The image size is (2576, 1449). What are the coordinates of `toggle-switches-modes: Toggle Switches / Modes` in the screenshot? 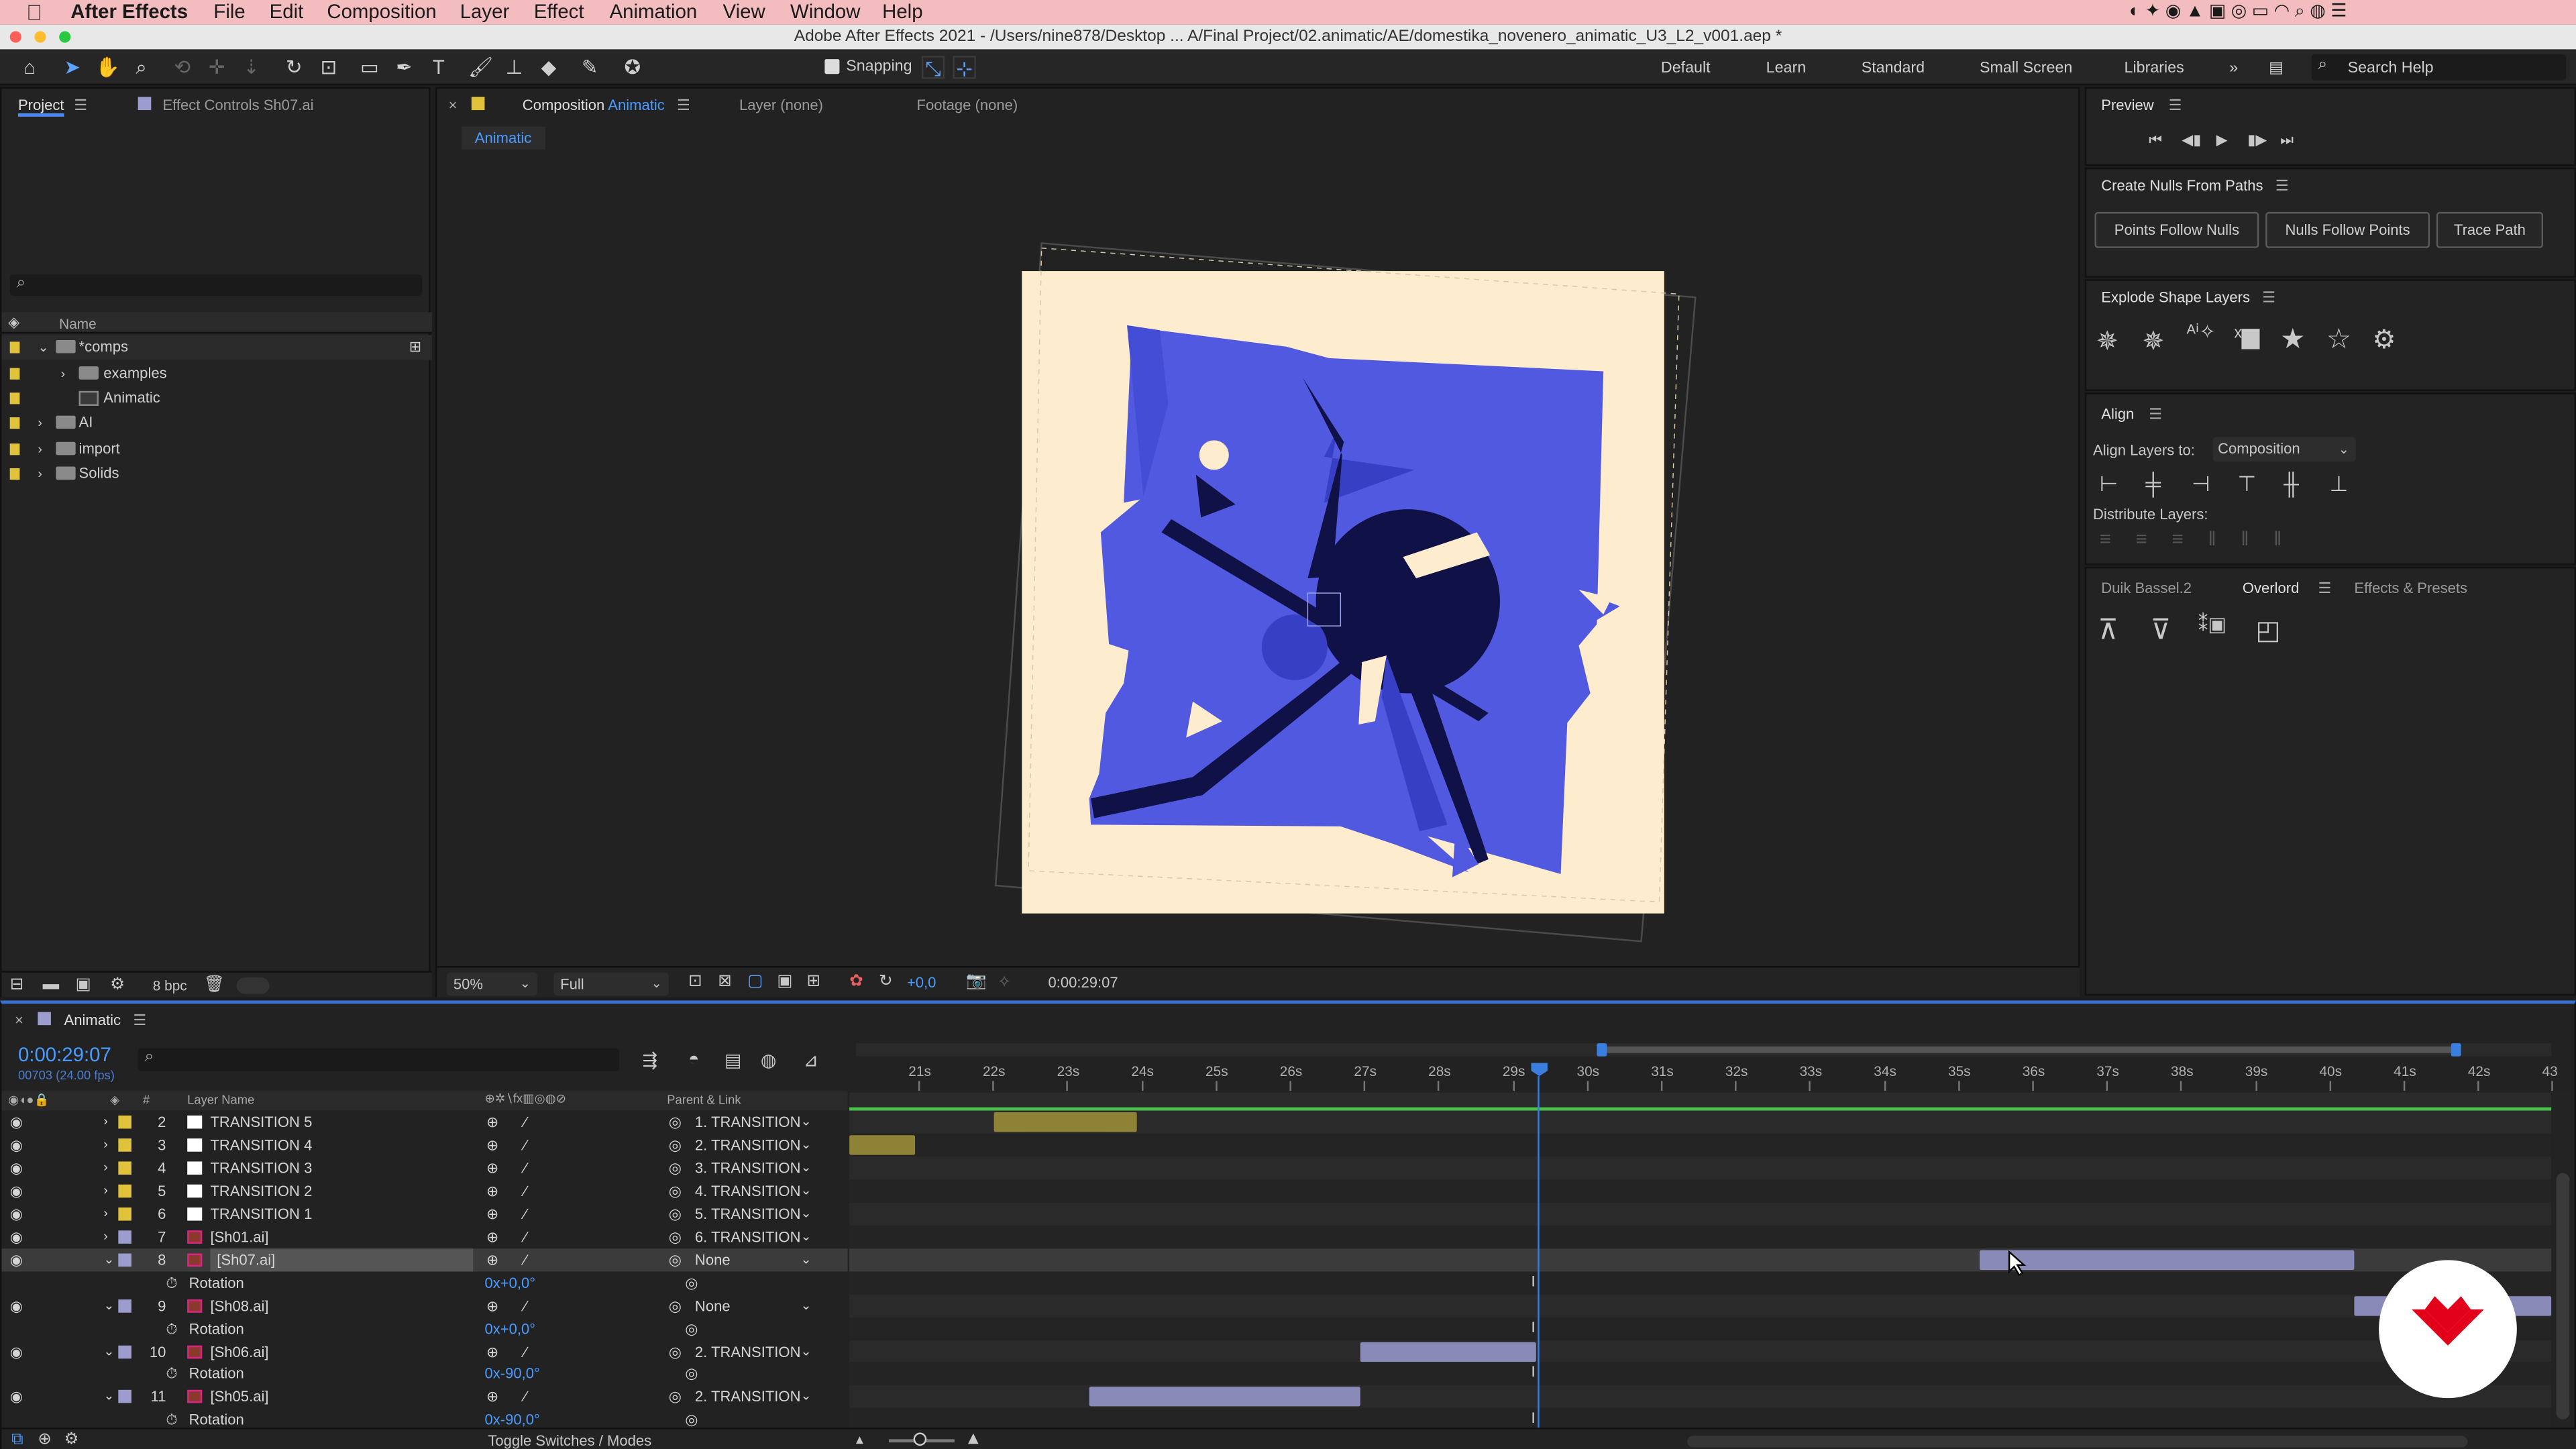 It's located at (569, 1441).